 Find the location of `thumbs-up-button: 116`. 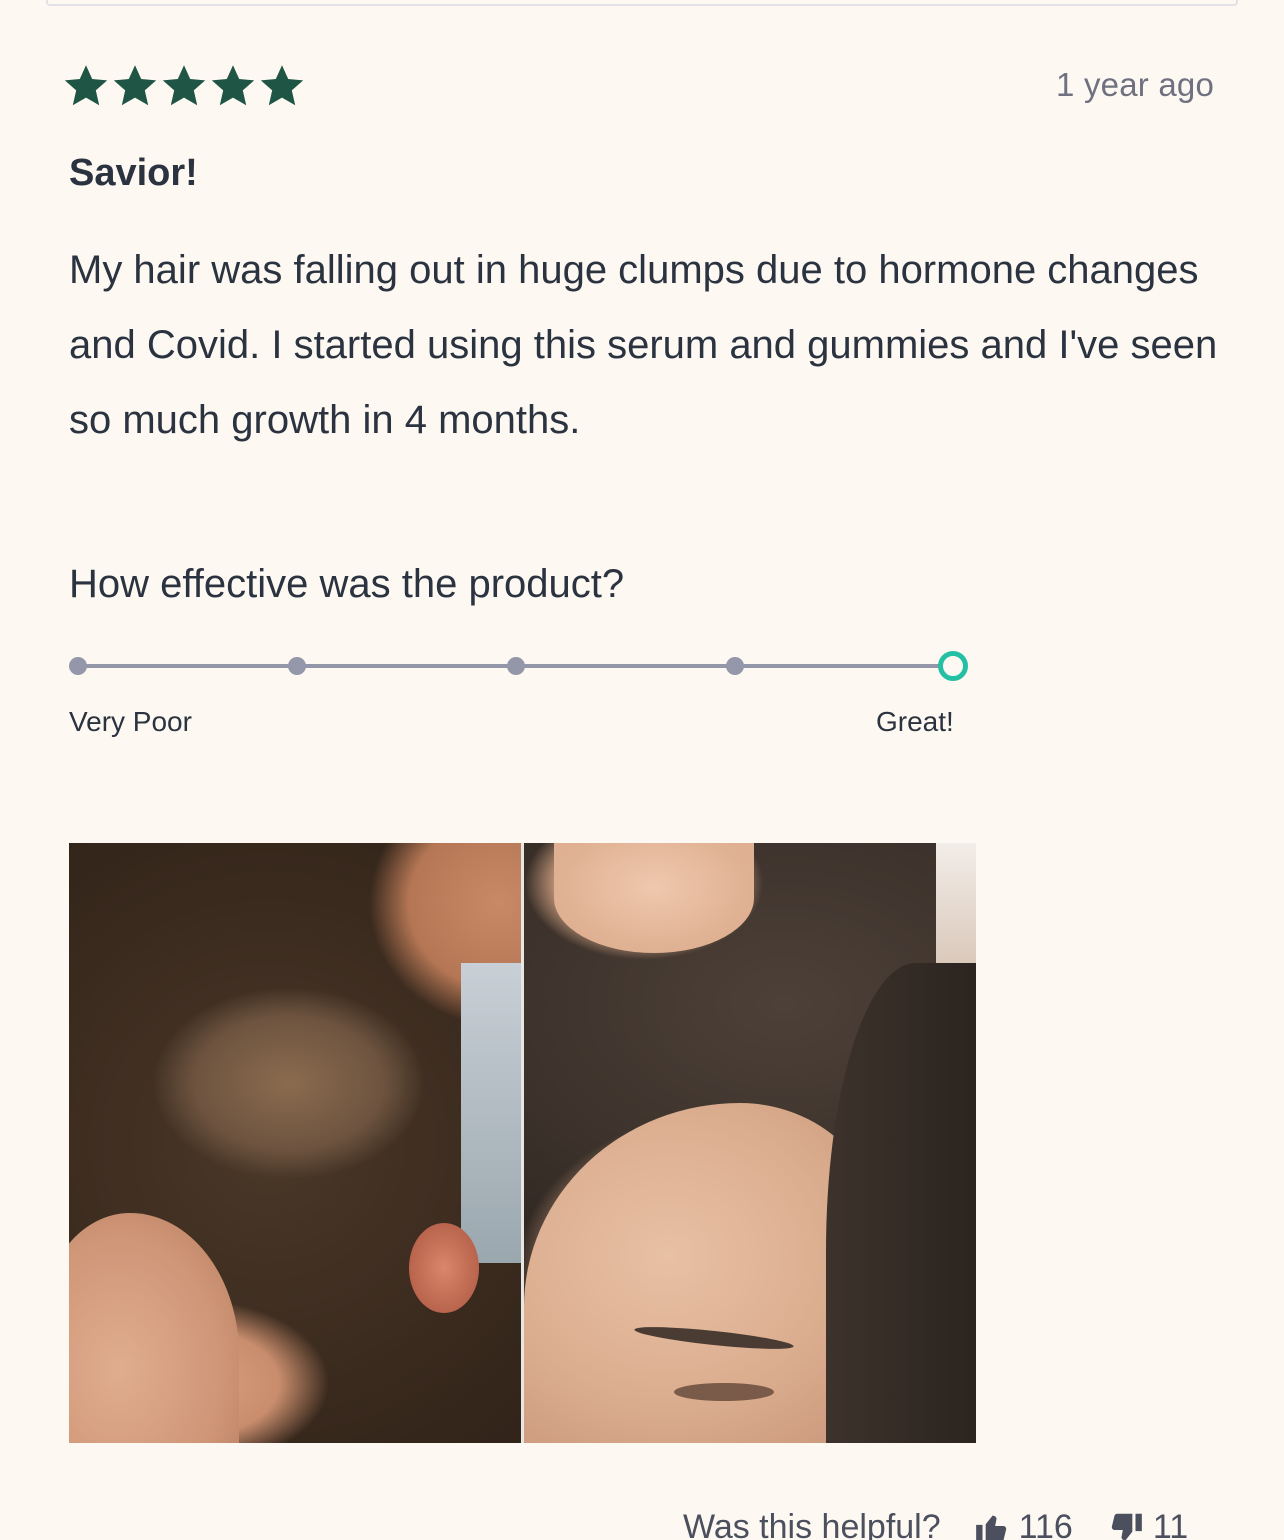

thumbs-up-button: 116 is located at coordinates (1023, 1524).